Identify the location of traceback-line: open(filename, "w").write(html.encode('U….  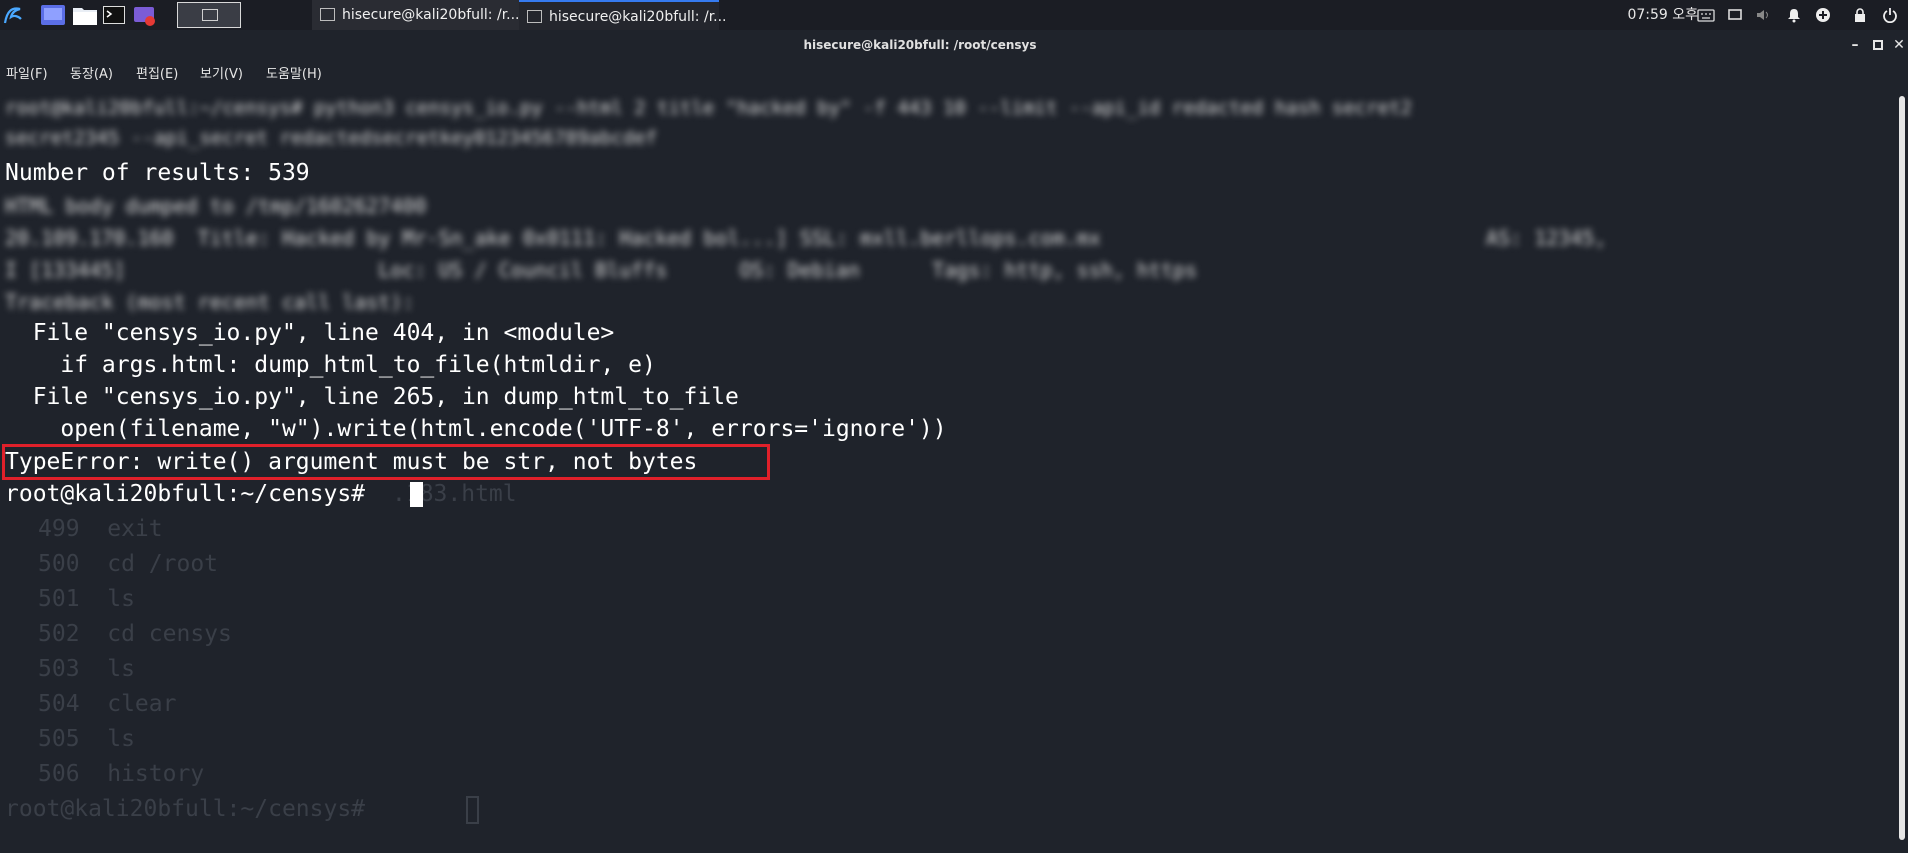
(476, 429).